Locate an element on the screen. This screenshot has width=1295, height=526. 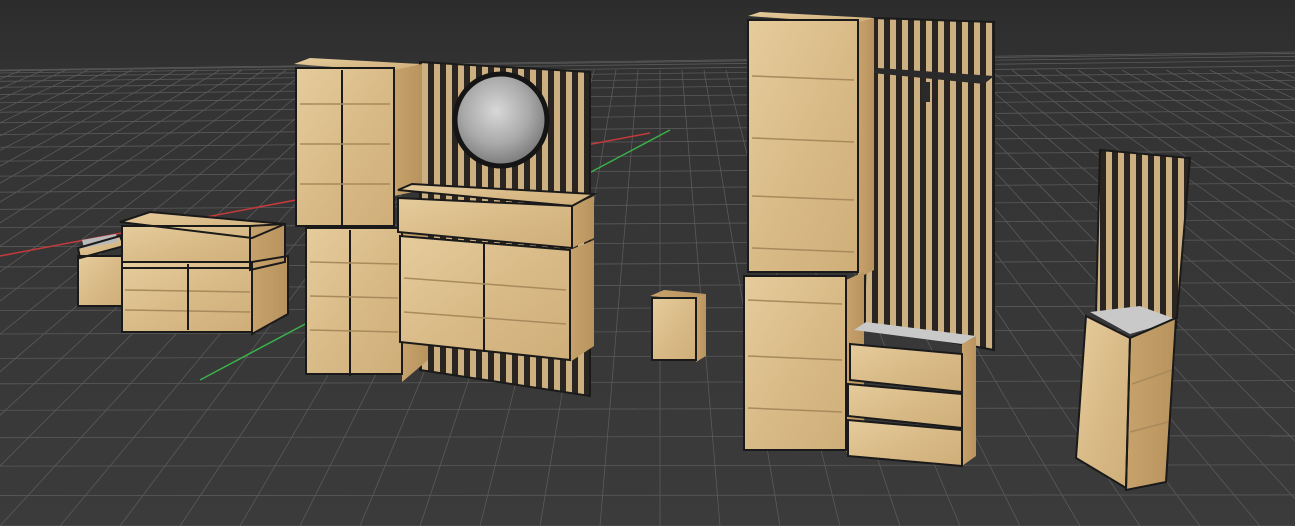
round-mirror is located at coordinates (501, 120).